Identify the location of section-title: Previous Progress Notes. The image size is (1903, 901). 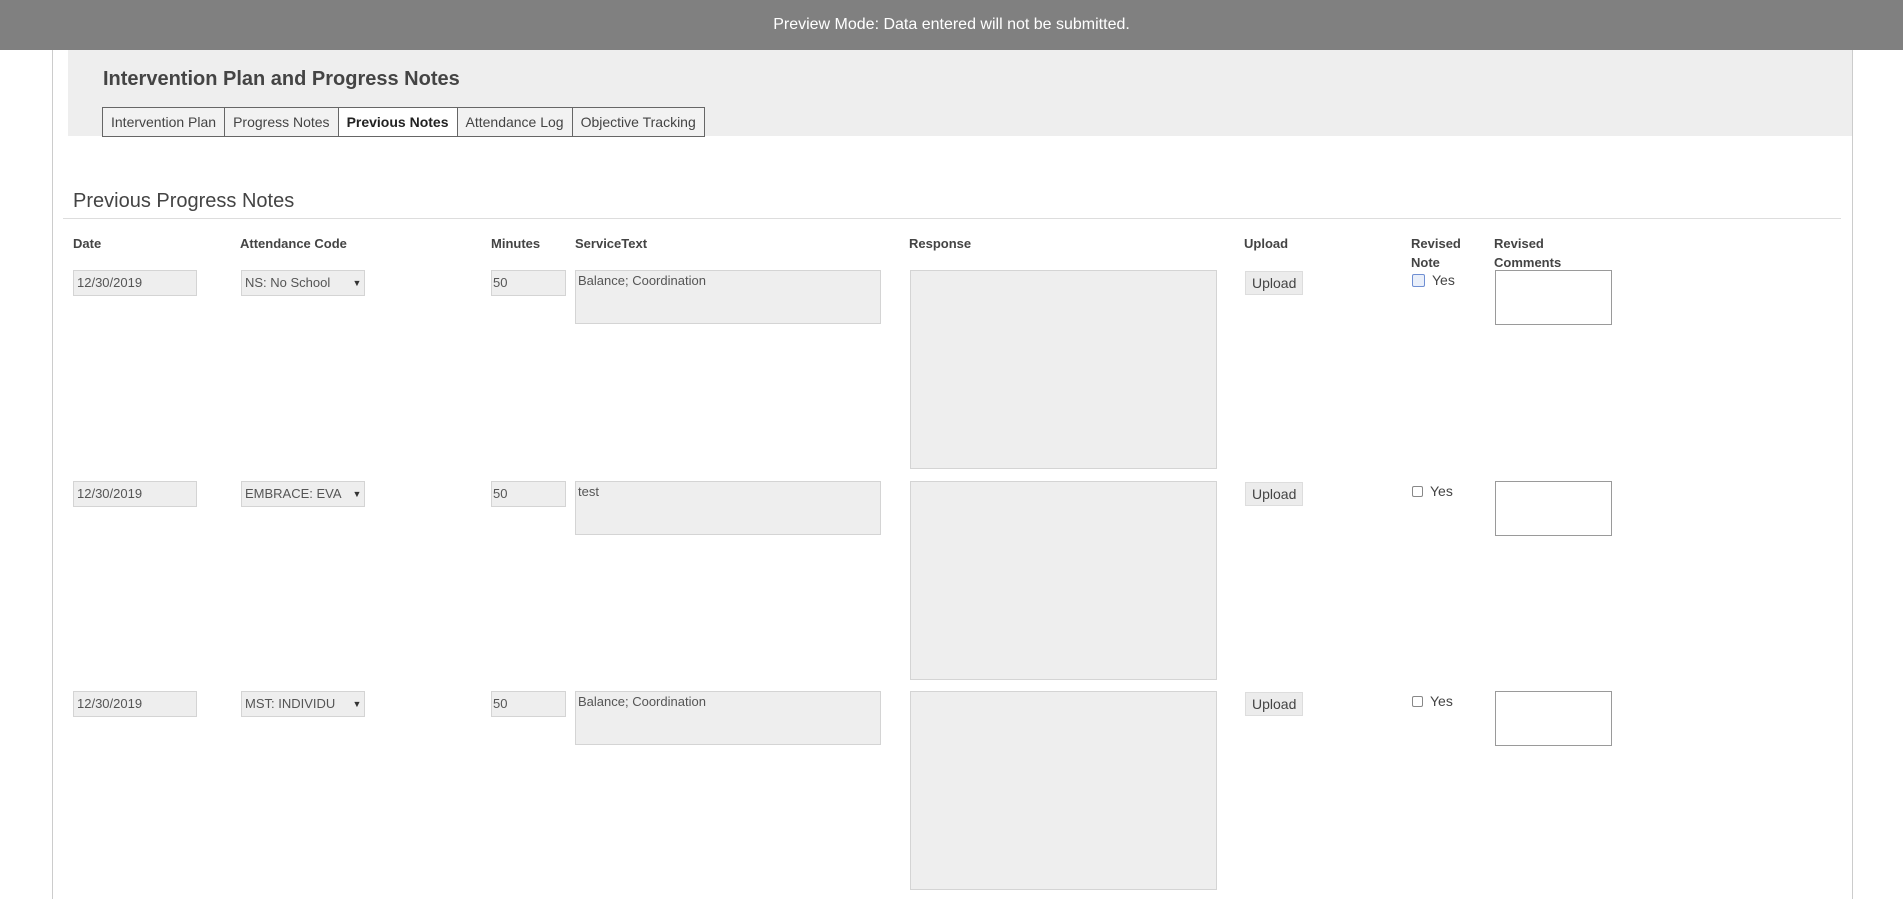
(184, 201).